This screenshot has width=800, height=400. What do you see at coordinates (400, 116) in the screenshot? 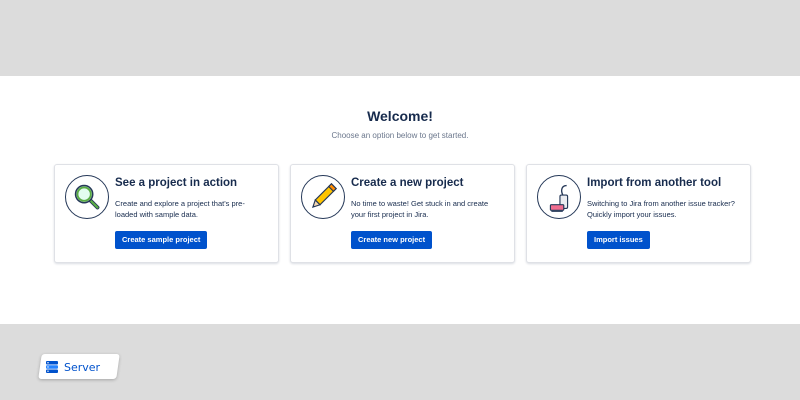
I see `page-title: Welcome!` at bounding box center [400, 116].